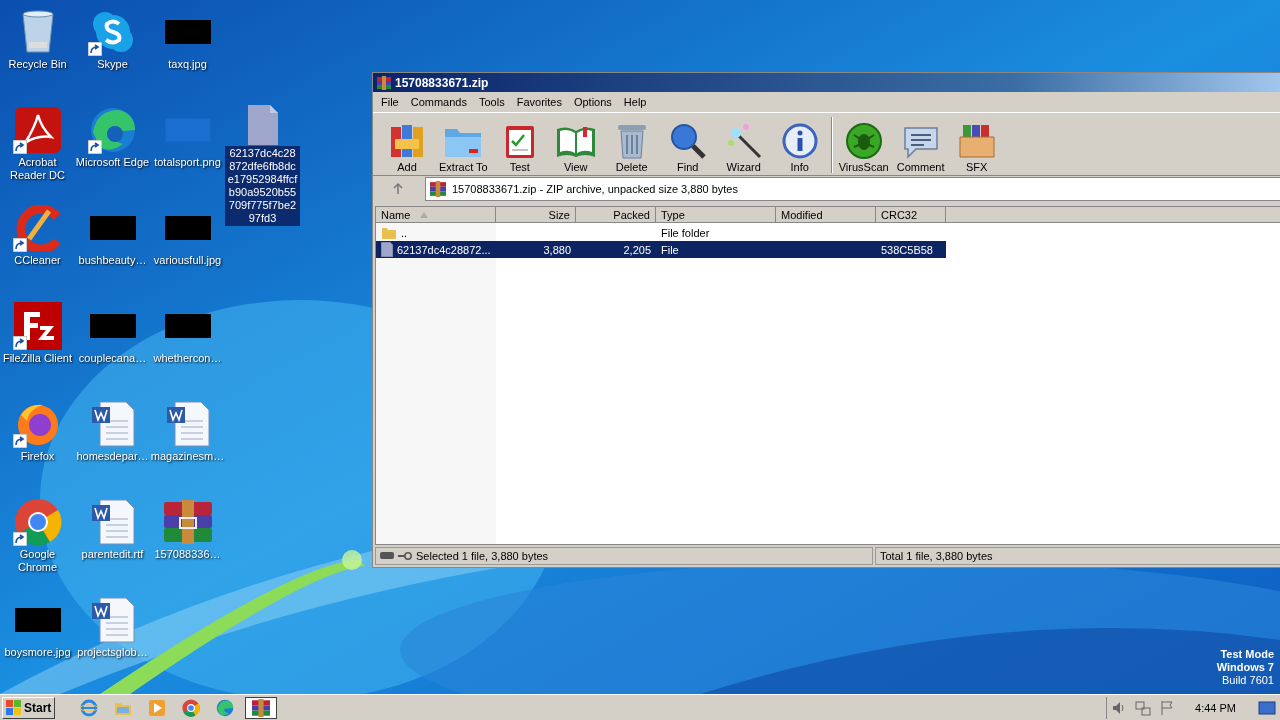 The height and width of the screenshot is (720, 1280). I want to click on table-cell: 2,205, so click(637, 249).